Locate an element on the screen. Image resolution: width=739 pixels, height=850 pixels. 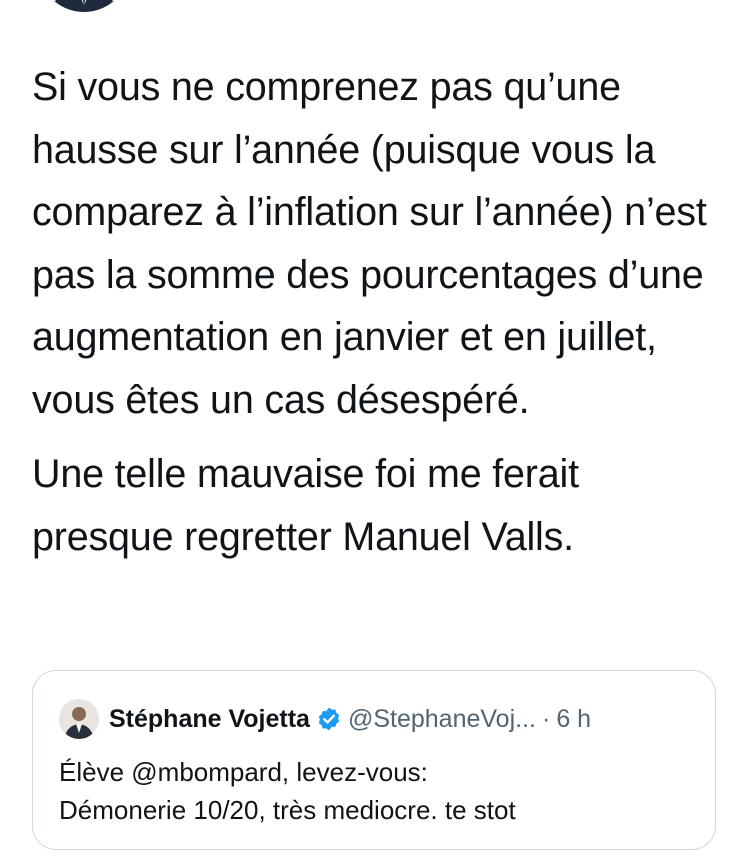
author-avatar-image is located at coordinates (84, 6).